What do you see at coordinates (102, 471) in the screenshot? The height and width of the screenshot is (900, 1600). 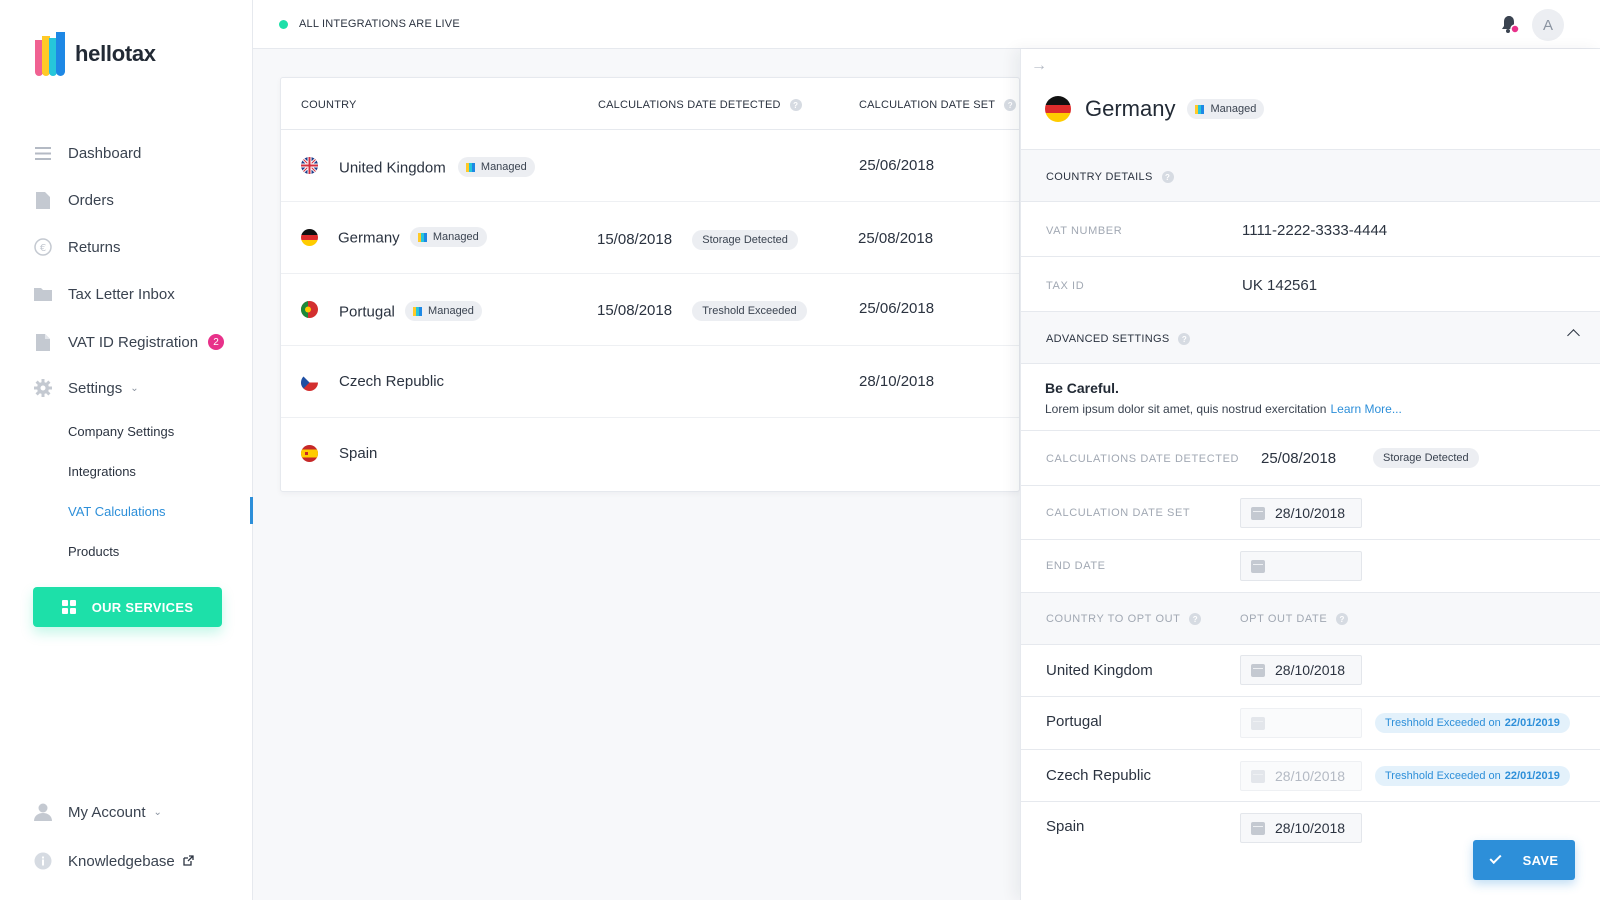 I see `sidebar-item-integrations: Integrations` at bounding box center [102, 471].